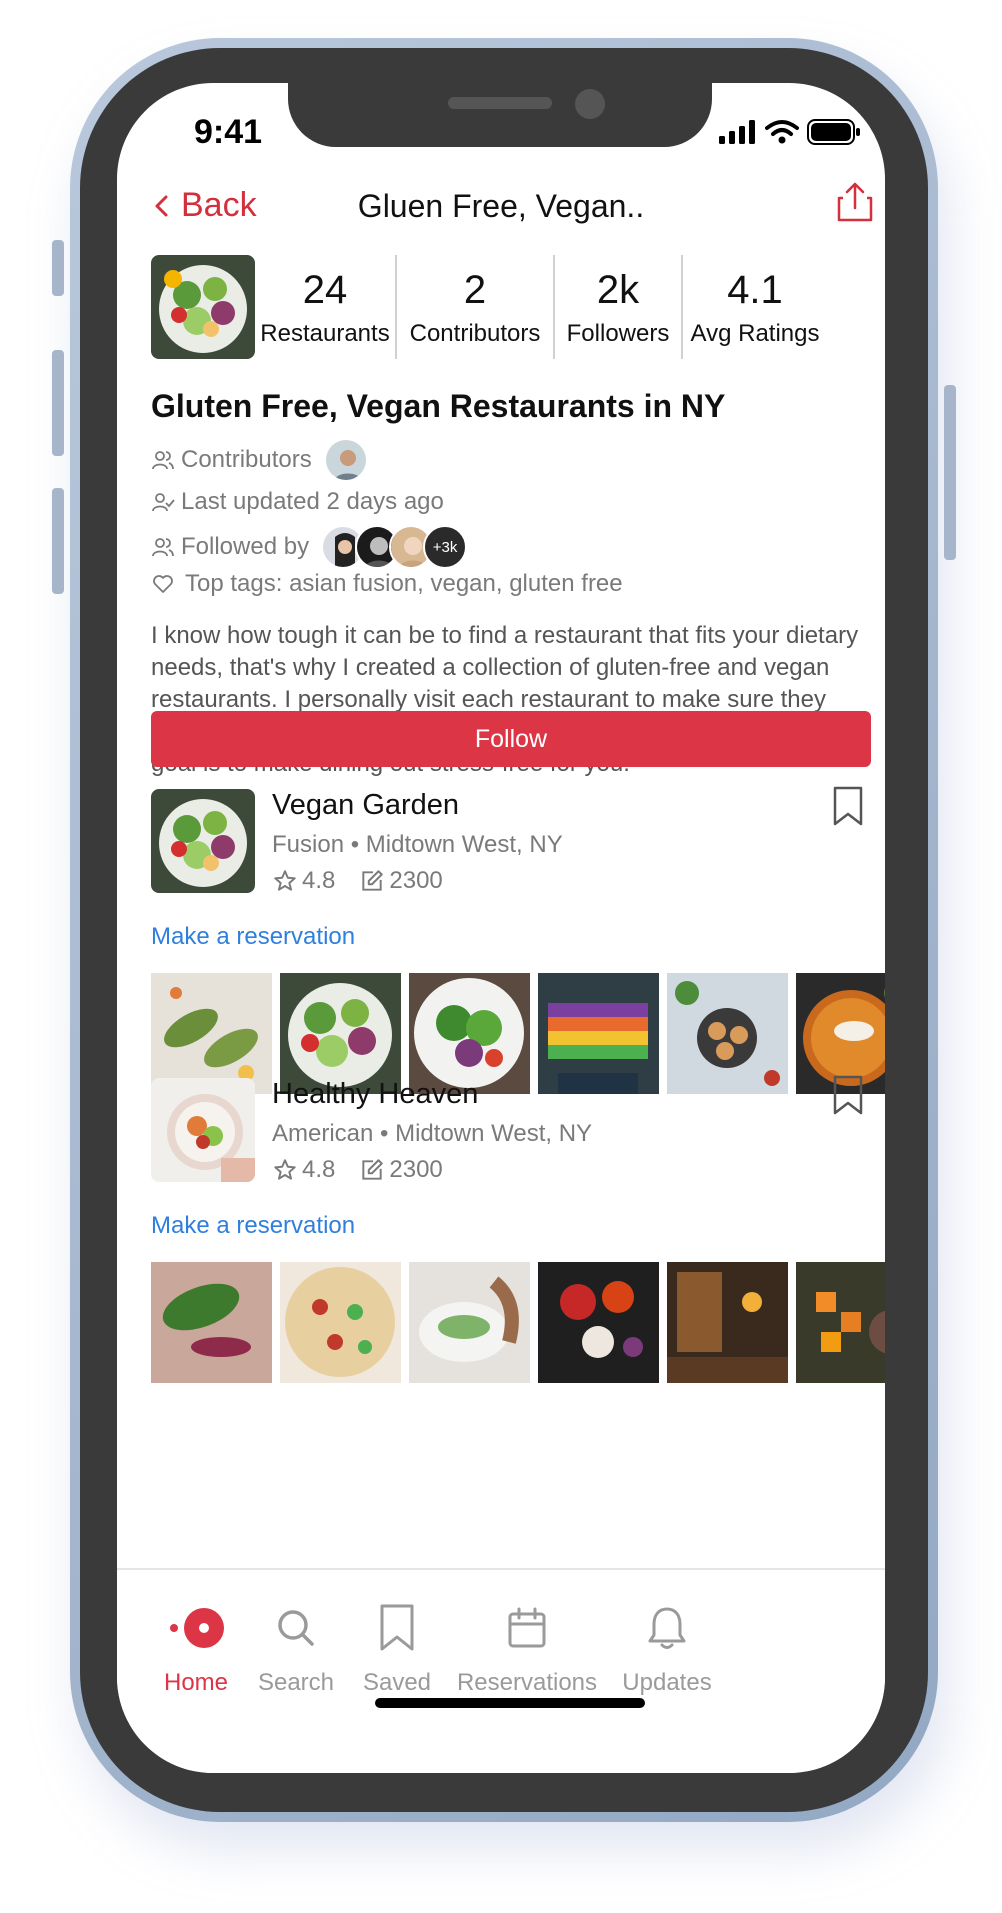  I want to click on speaker, so click(500, 103).